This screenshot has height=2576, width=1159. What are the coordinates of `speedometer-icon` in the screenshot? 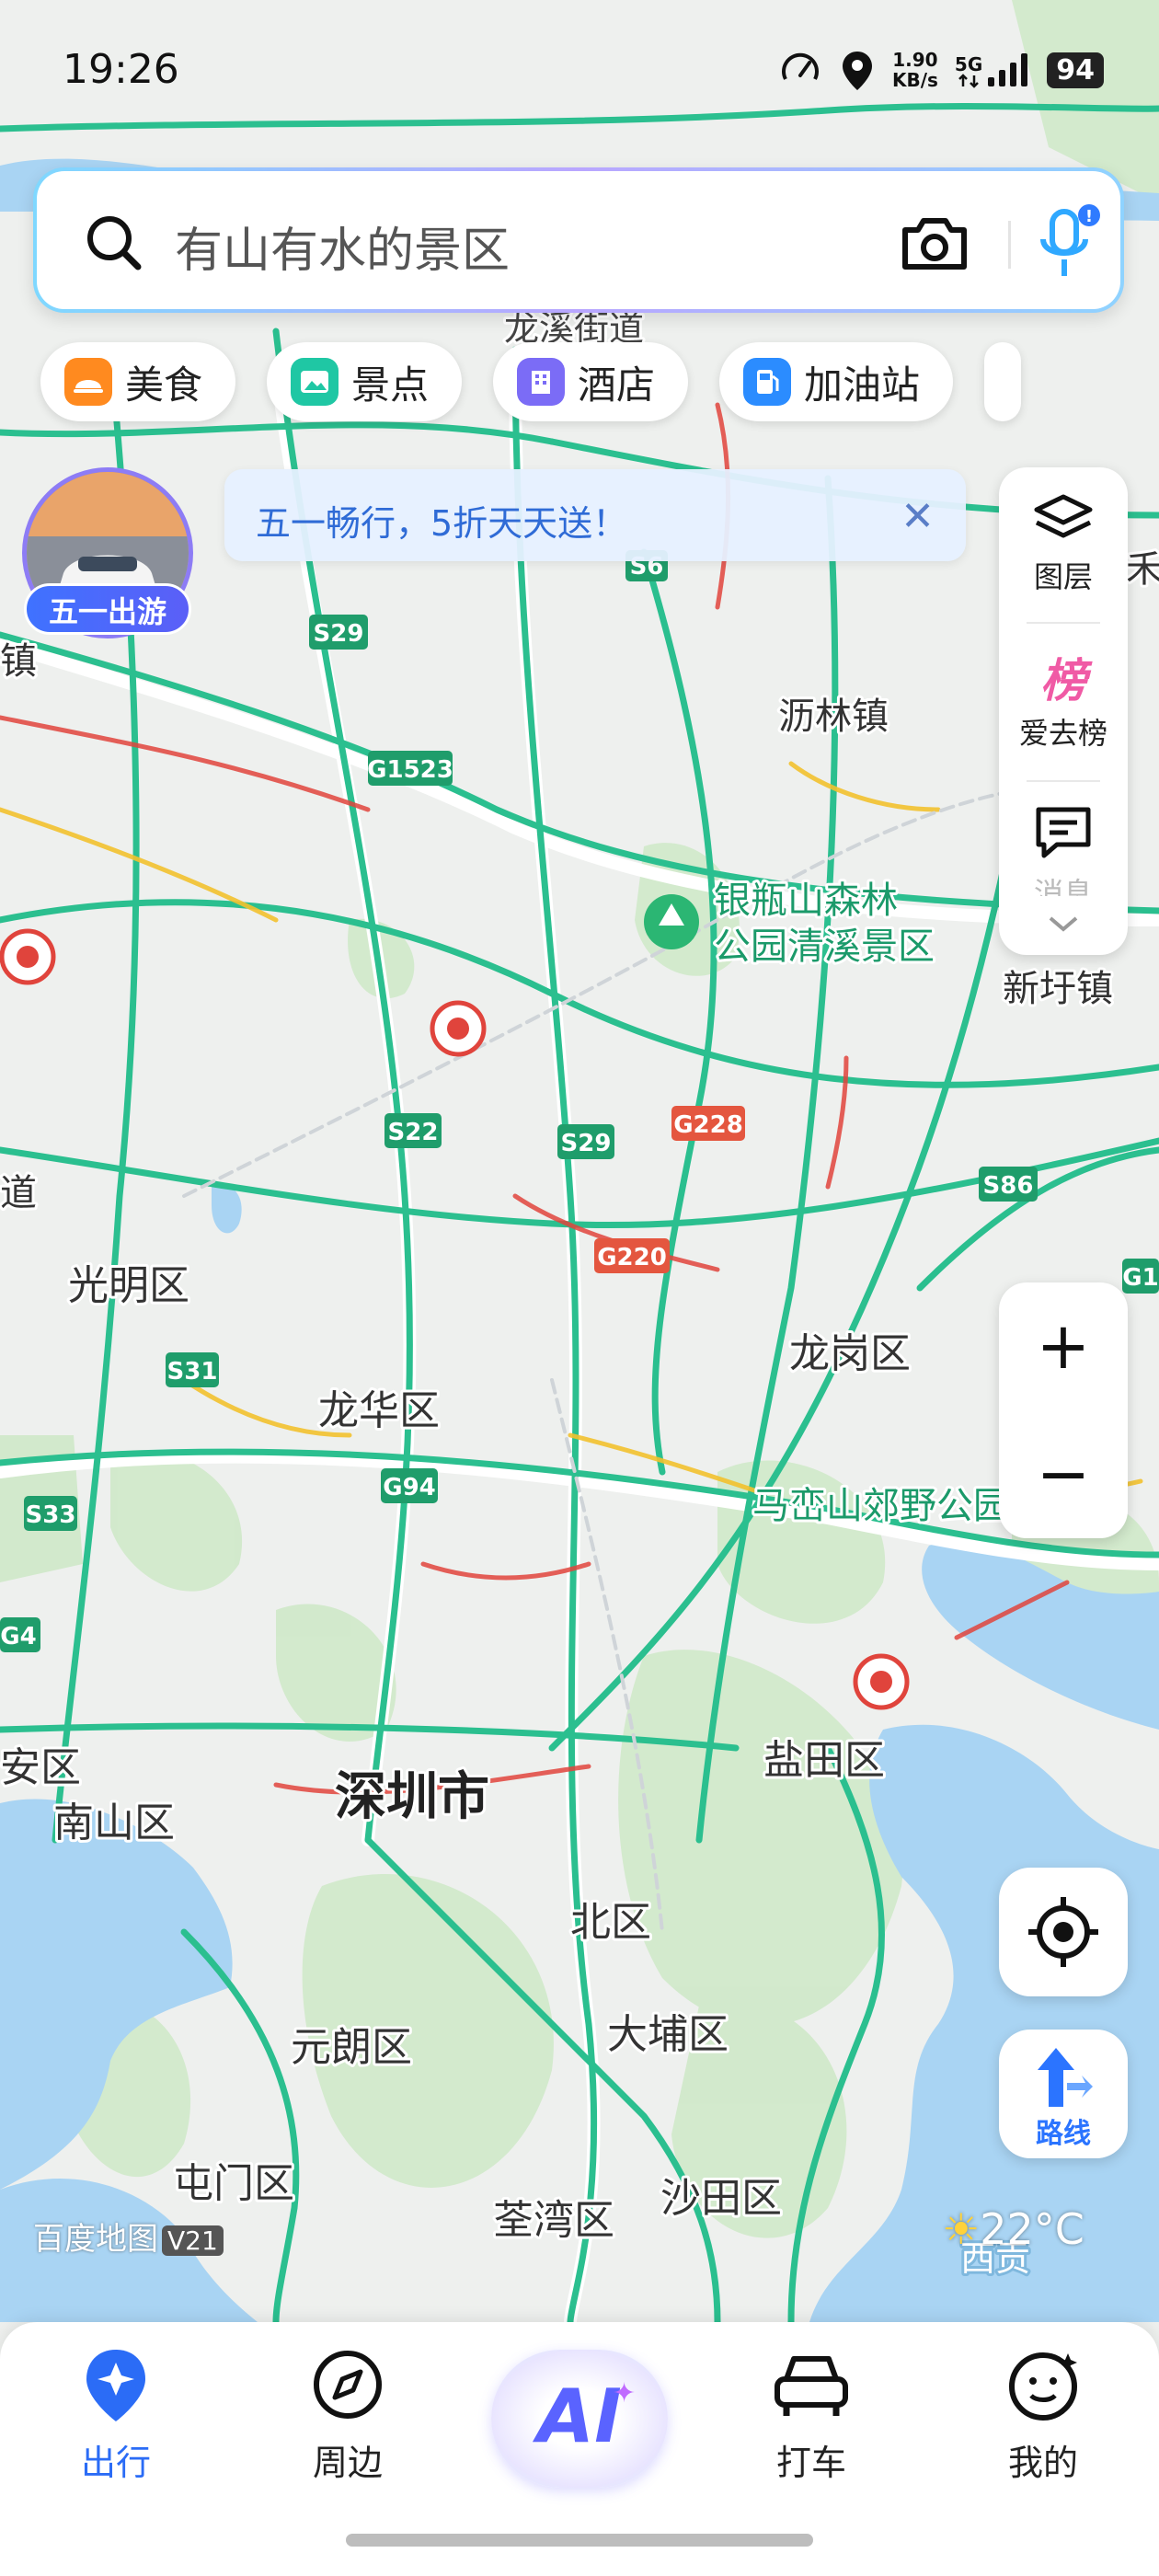 It's located at (800, 66).